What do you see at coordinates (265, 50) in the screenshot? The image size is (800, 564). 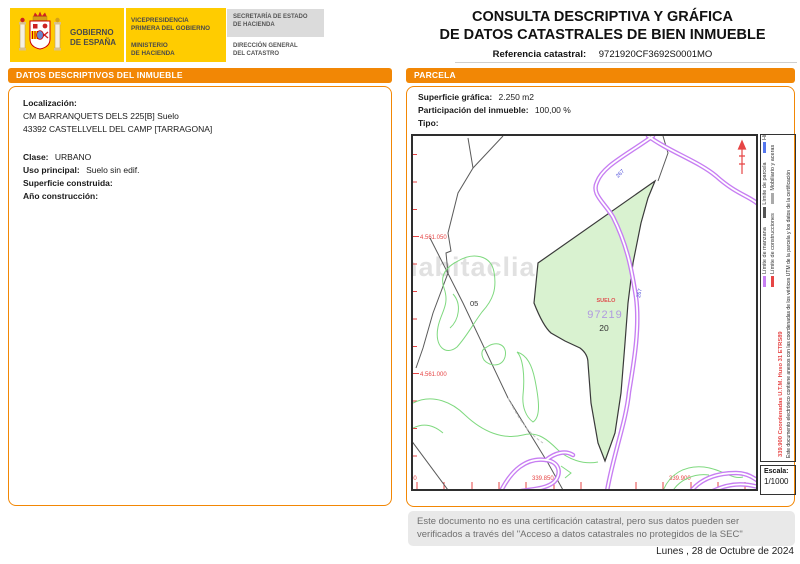 I see `direccion-general-label: DIRECCIÓN GENERAL DEL CATASTRO` at bounding box center [265, 50].